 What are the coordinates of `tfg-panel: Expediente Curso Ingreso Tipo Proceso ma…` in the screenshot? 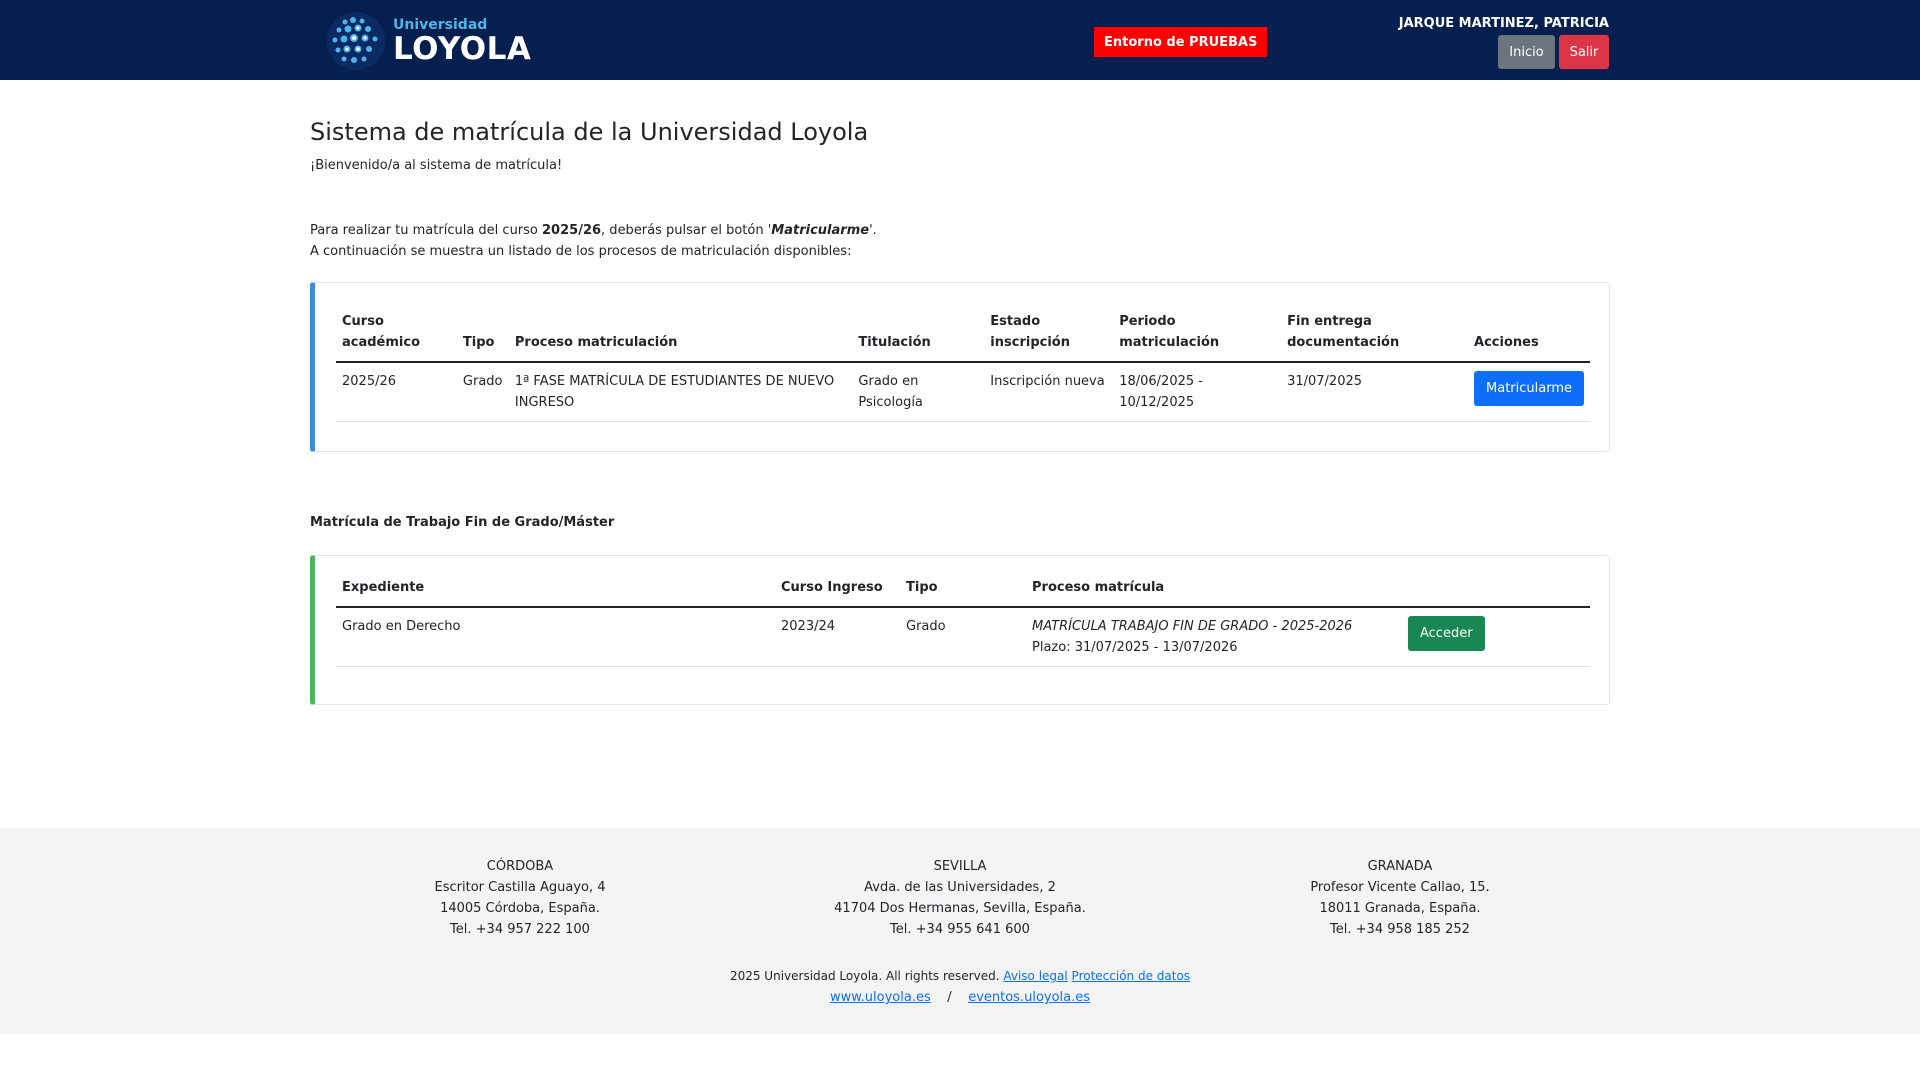 It's located at (960, 630).